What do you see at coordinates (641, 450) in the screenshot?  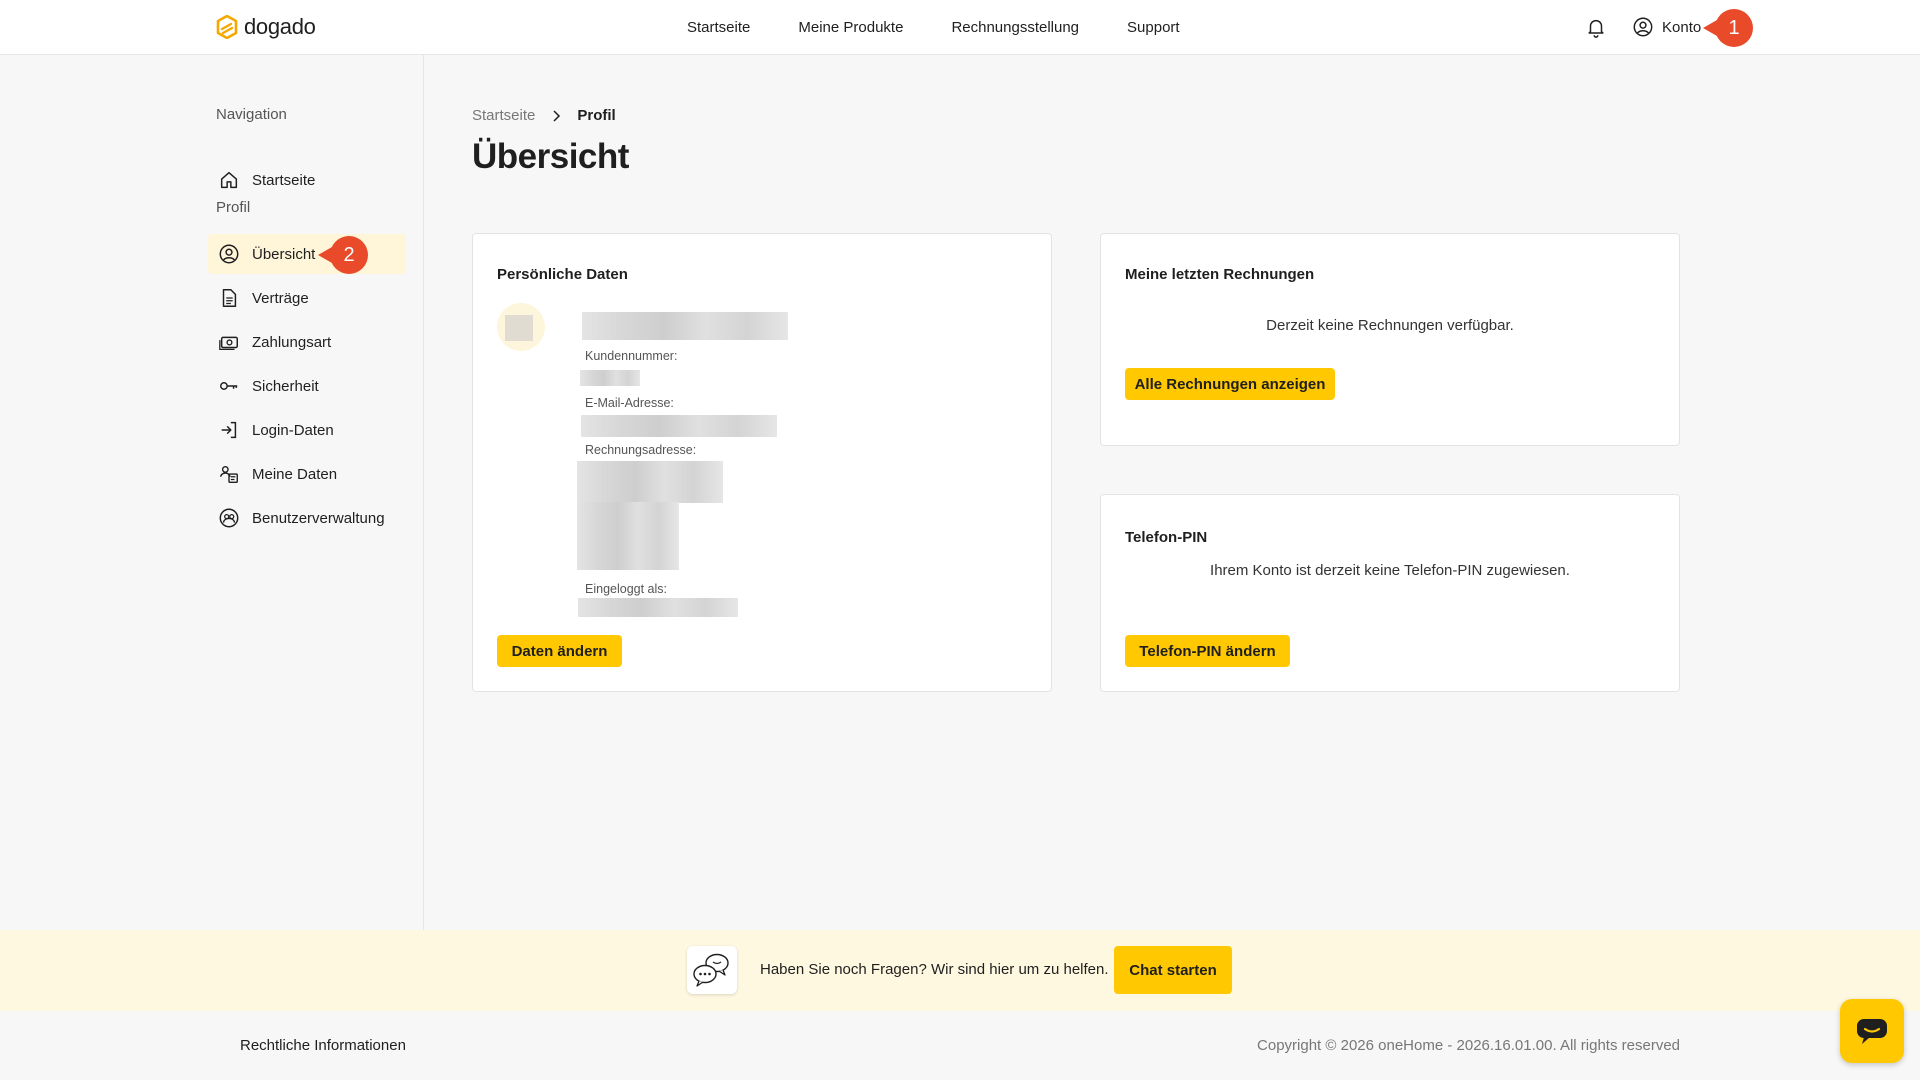 I see `billing-address-label: Rechnungsadresse:` at bounding box center [641, 450].